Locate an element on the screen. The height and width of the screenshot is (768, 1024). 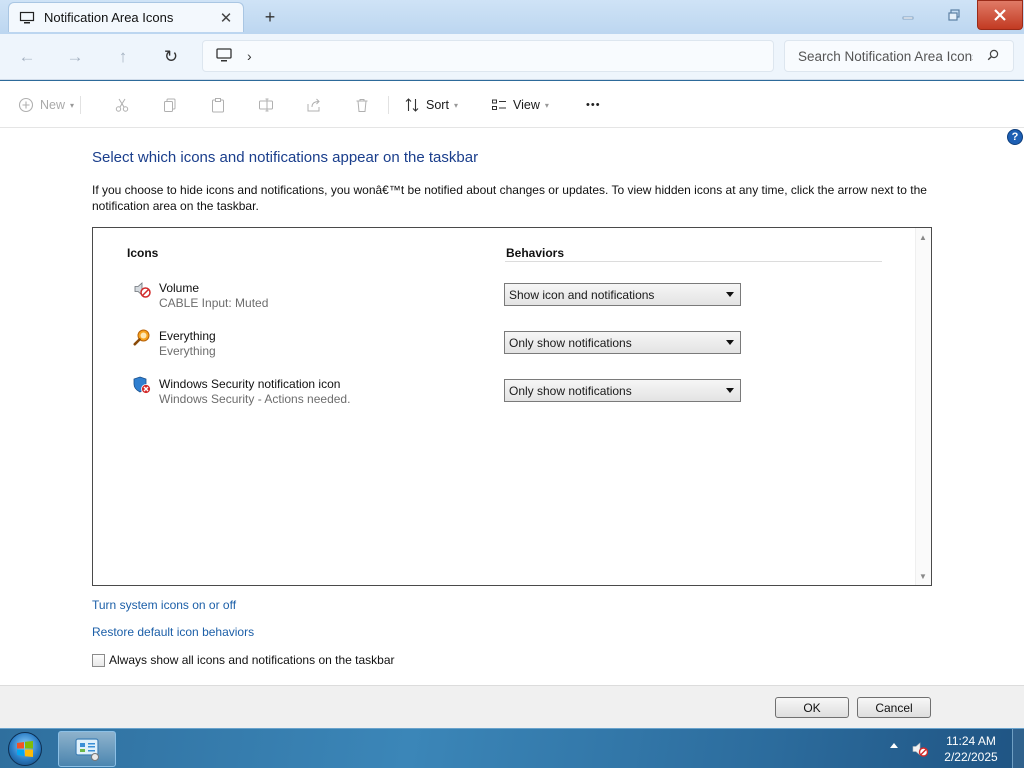
forward-button: → is located at coordinates (75, 57).